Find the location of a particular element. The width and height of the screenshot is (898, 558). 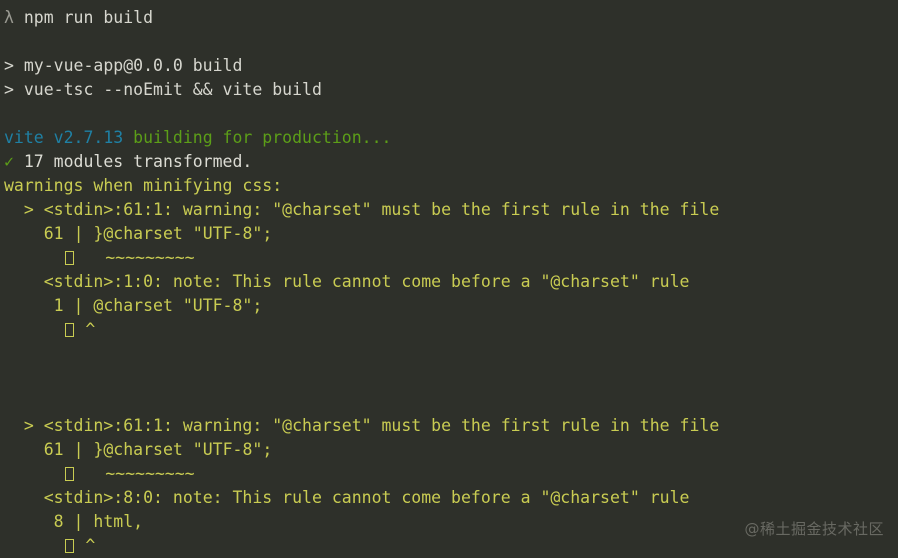

warning-block-1-caret: ^ is located at coordinates (449, 330).